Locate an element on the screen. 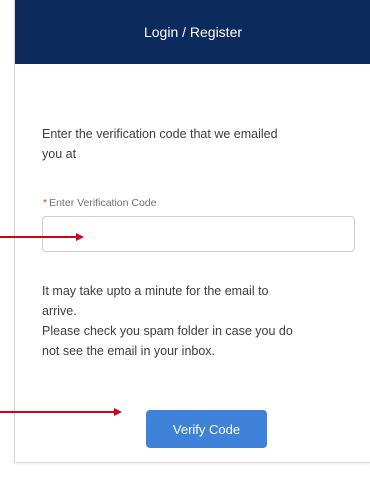  verification-code-input is located at coordinates (198, 234).